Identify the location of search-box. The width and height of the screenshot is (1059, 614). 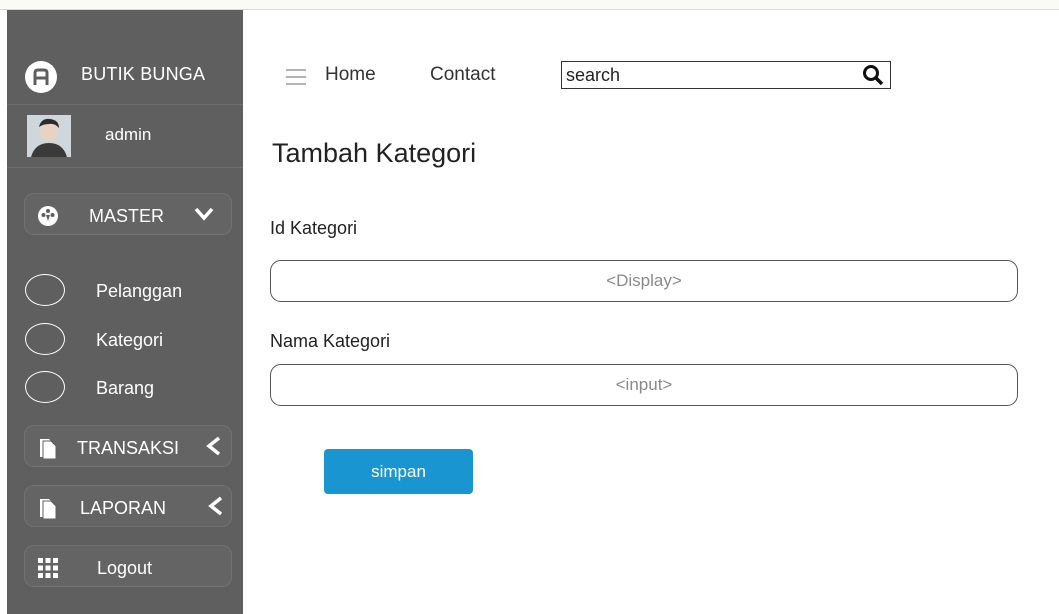
(726, 75).